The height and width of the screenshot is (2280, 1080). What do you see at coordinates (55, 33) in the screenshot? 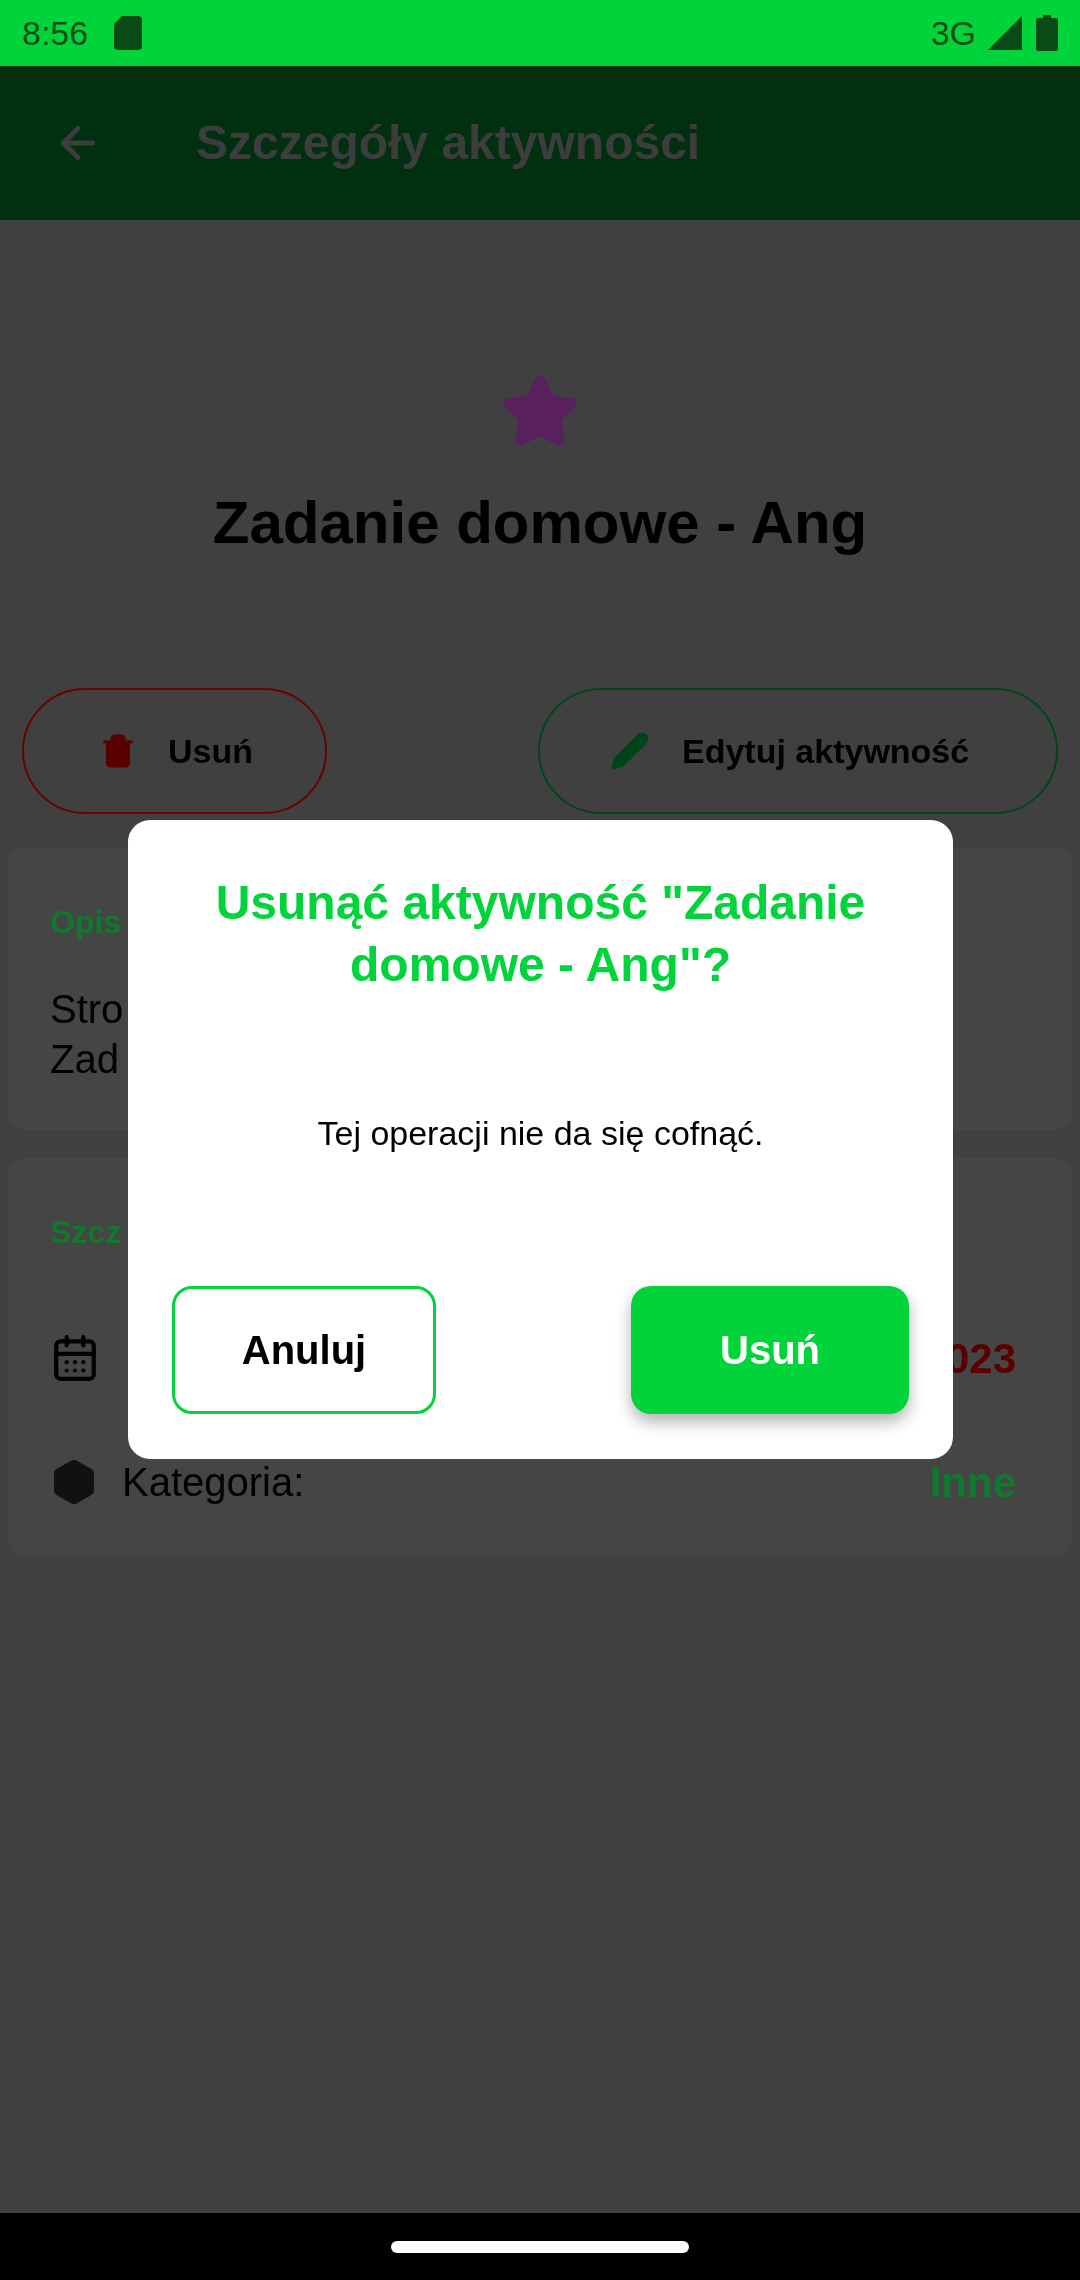
I see `status-time: 8:56` at bounding box center [55, 33].